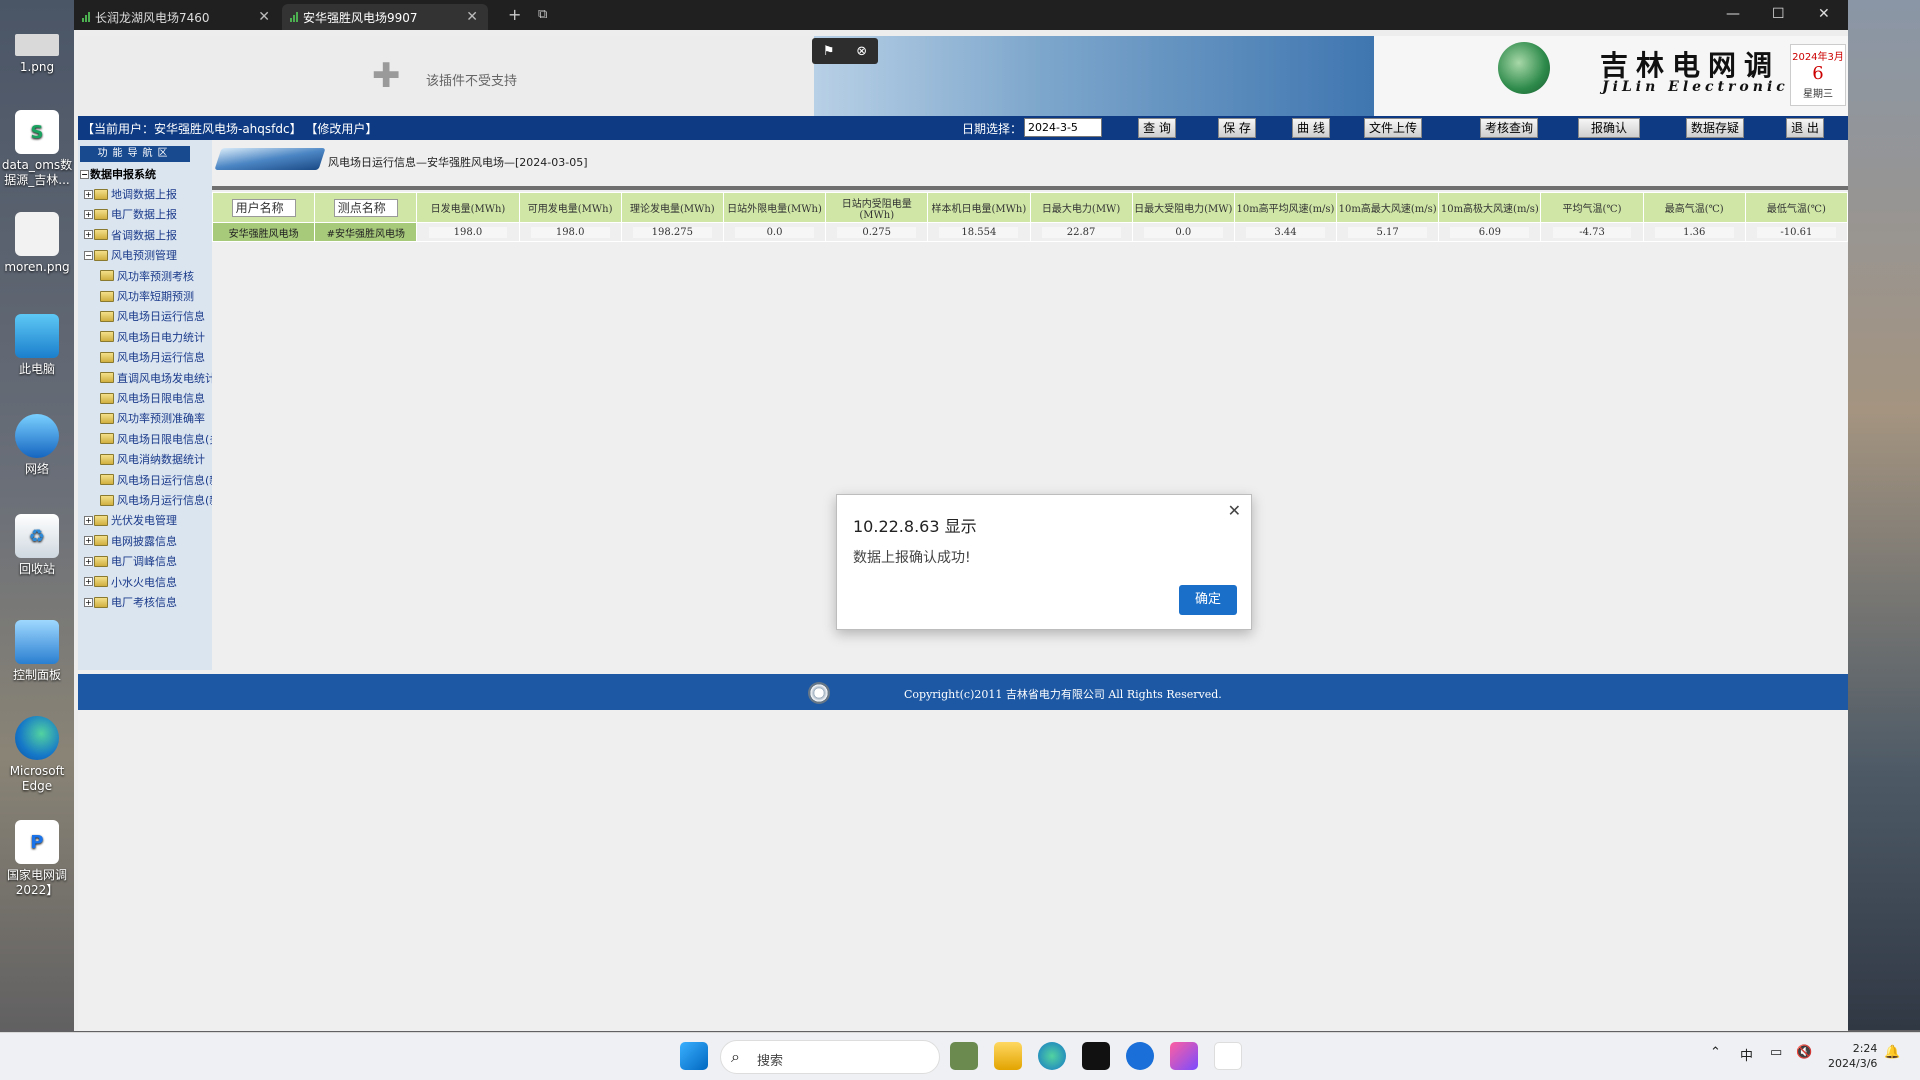 The image size is (1920, 1080). What do you see at coordinates (1228, 1056) in the screenshot?
I see `remote-app-icon` at bounding box center [1228, 1056].